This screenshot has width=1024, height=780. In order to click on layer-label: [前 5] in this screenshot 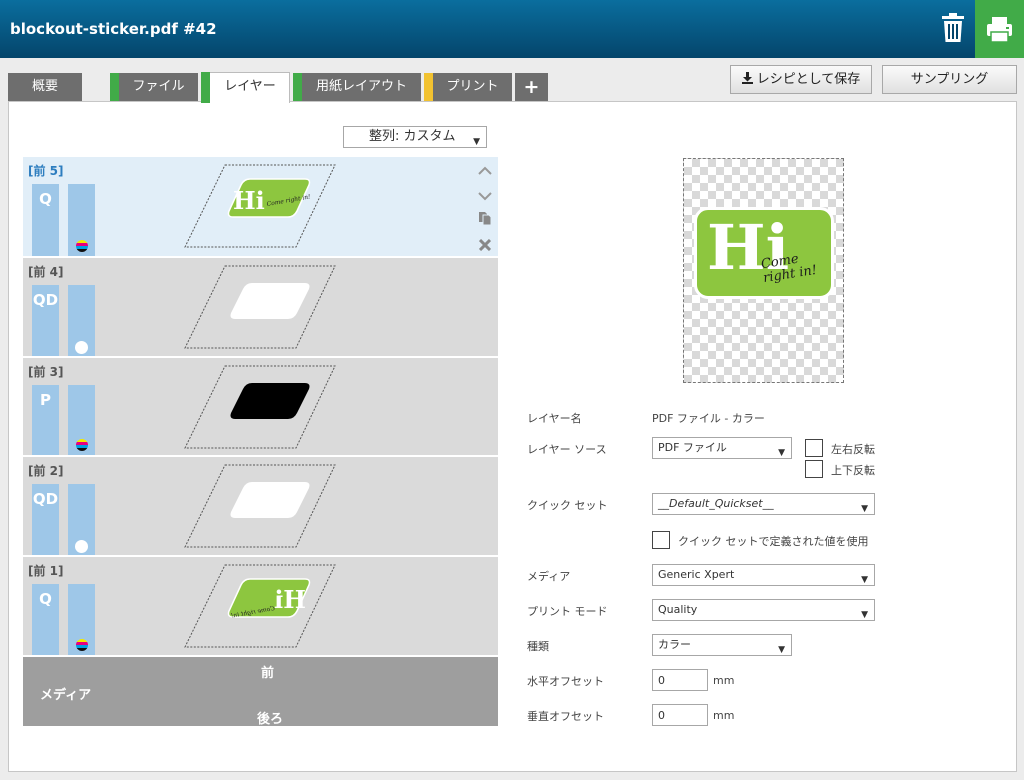, I will do `click(46, 171)`.